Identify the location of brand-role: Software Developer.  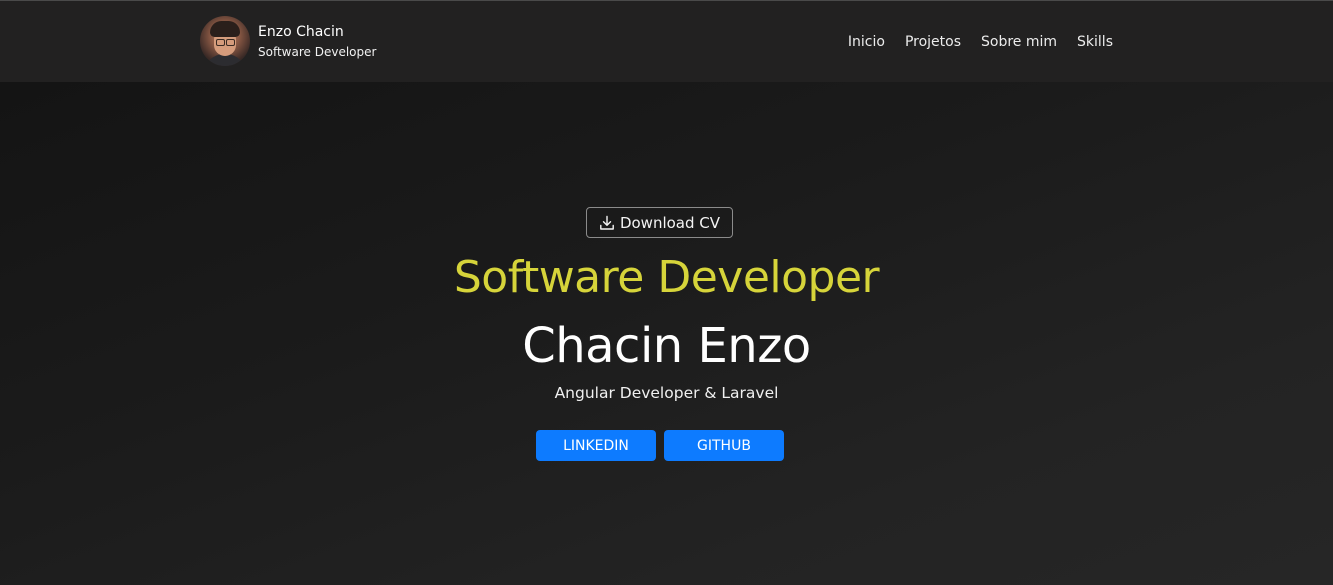
(317, 52).